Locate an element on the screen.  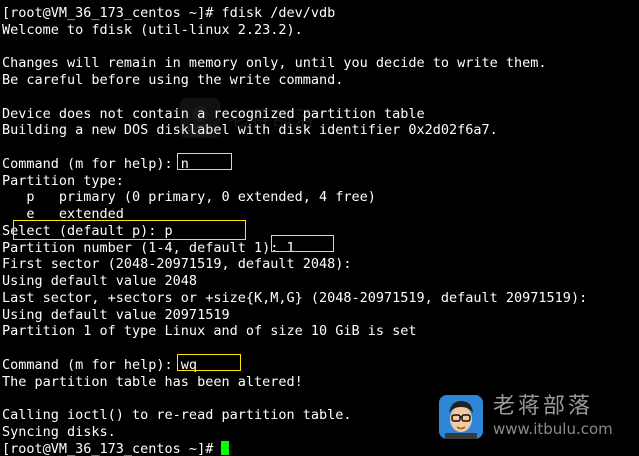
shell-prompt: [root@VM_36_173_centos ~]# is located at coordinates (112, 448).